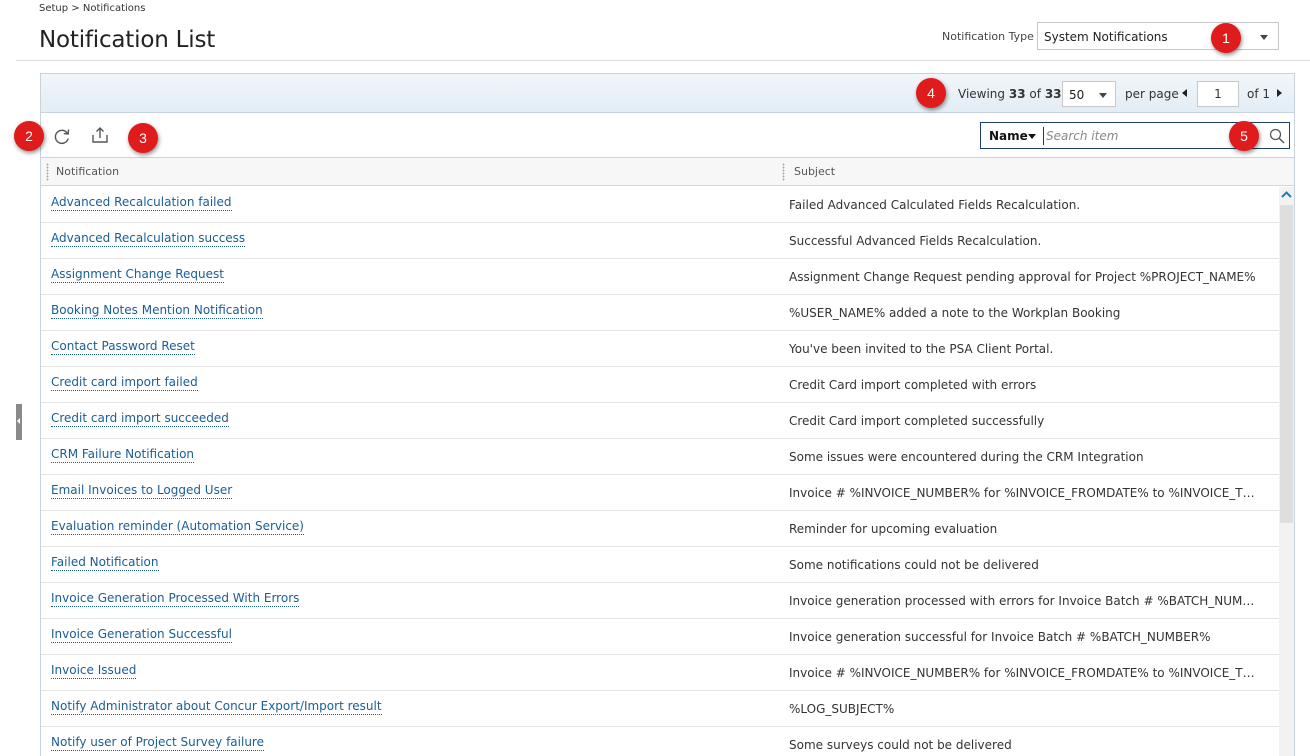 The width and height of the screenshot is (1310, 756). What do you see at coordinates (123, 455) in the screenshot?
I see `notification-link: CRM Failure Notification` at bounding box center [123, 455].